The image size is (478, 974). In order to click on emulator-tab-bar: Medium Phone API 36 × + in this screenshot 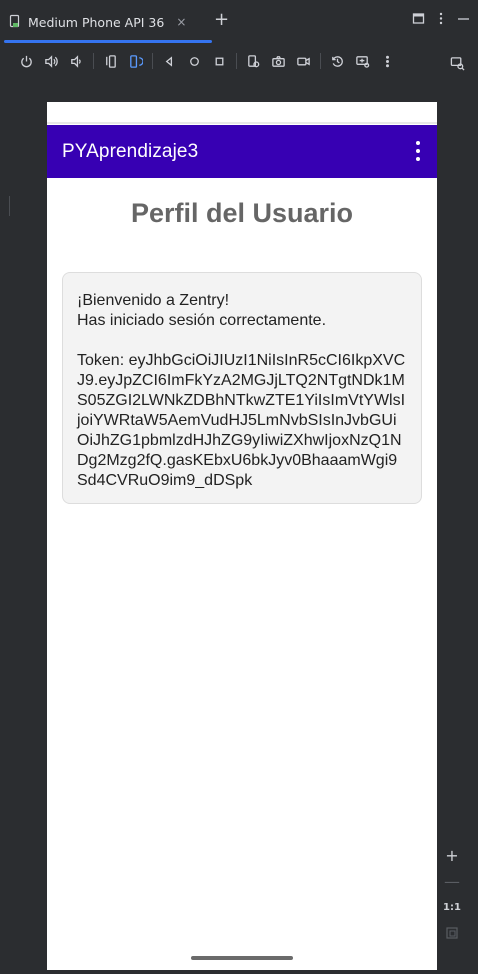, I will do `click(239, 22)`.